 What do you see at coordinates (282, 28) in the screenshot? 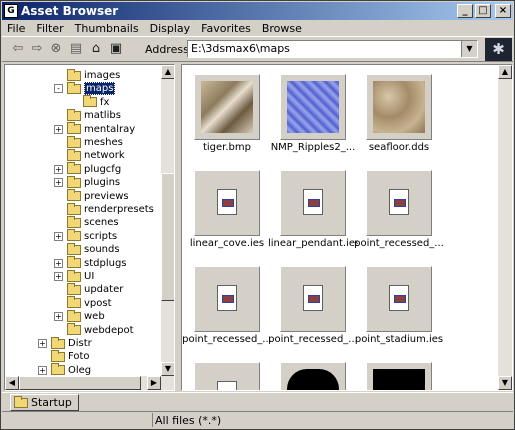
I see `menu-browse: Browse` at bounding box center [282, 28].